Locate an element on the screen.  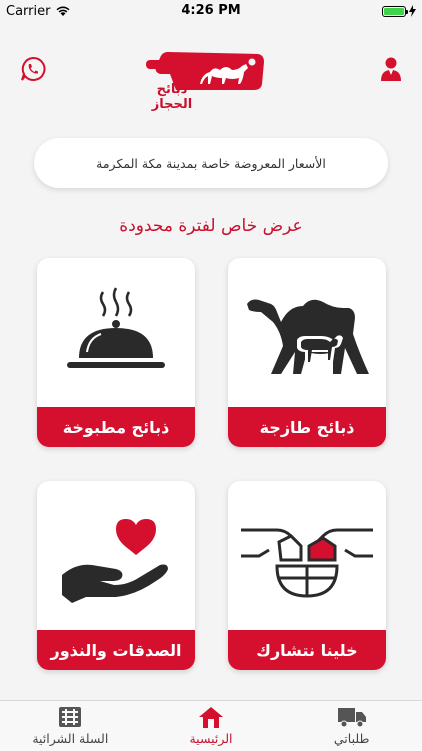
phone-chat-icon is located at coordinates (33, 68).